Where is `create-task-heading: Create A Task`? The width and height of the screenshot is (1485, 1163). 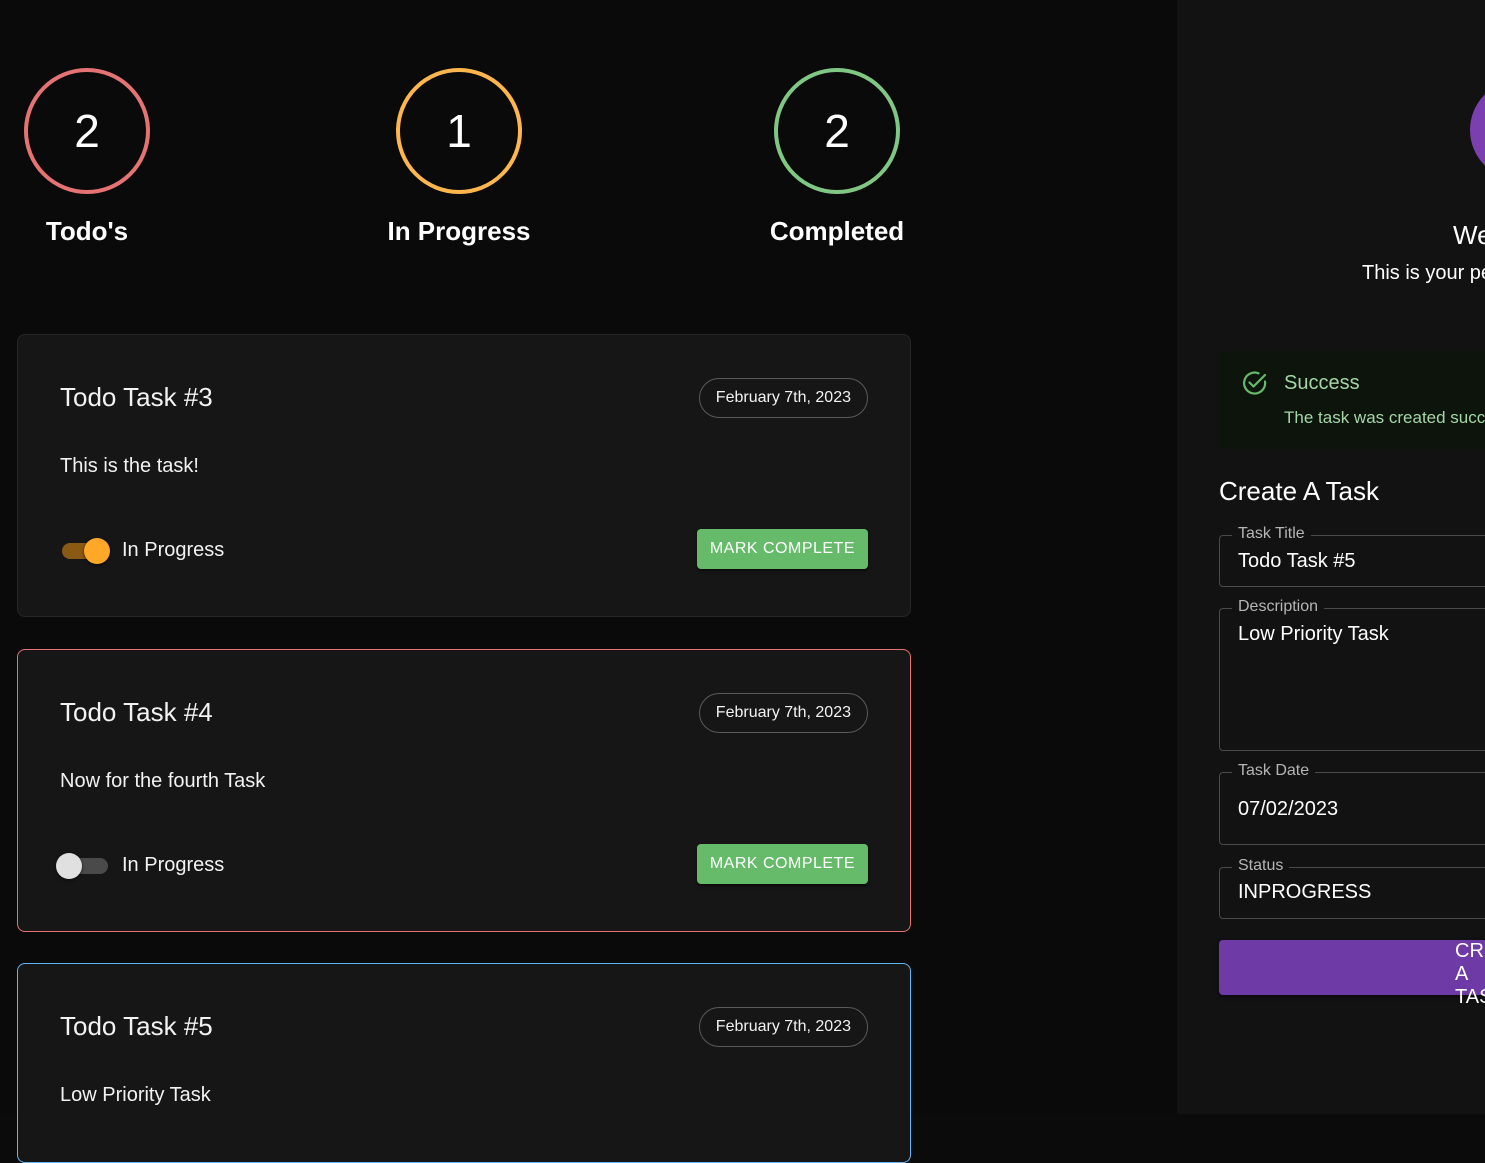
create-task-heading: Create A Task is located at coordinates (1299, 491).